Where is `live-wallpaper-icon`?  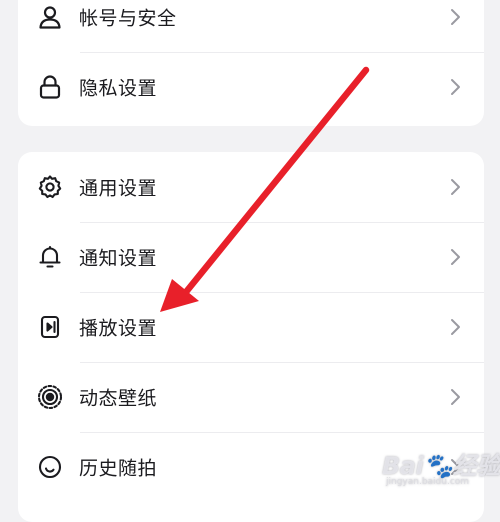
live-wallpaper-icon is located at coordinates (50, 397).